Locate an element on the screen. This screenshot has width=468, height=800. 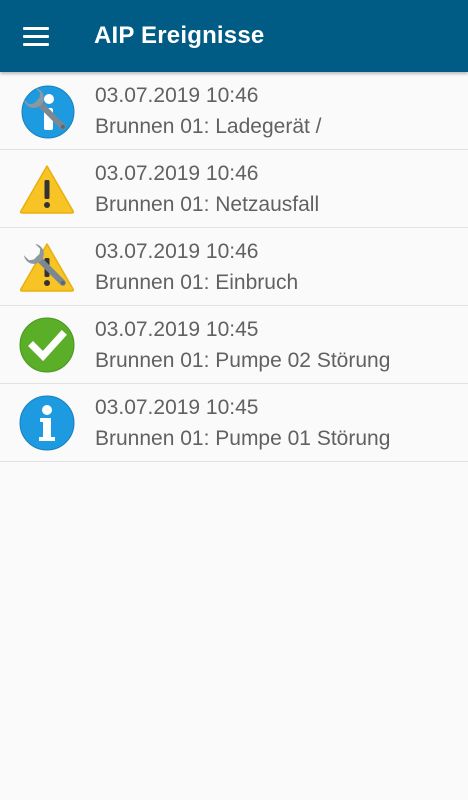
info-icon is located at coordinates (47, 423).